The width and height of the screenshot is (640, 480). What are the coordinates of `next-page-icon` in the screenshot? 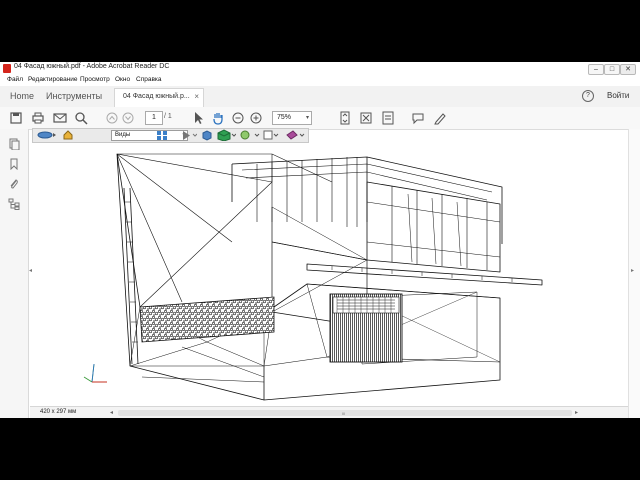 It's located at (128, 118).